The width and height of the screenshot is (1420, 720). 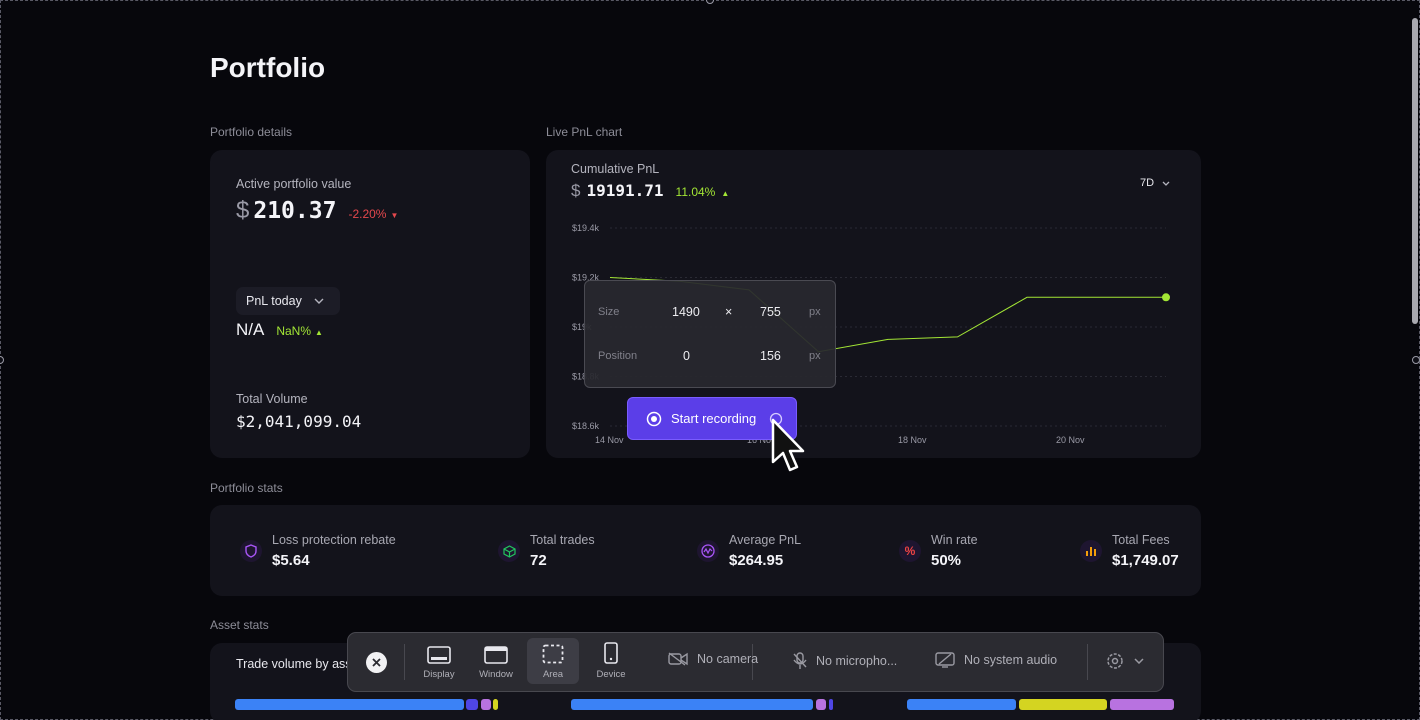 What do you see at coordinates (695, 192) in the screenshot?
I see `chart-change: 11.04%` at bounding box center [695, 192].